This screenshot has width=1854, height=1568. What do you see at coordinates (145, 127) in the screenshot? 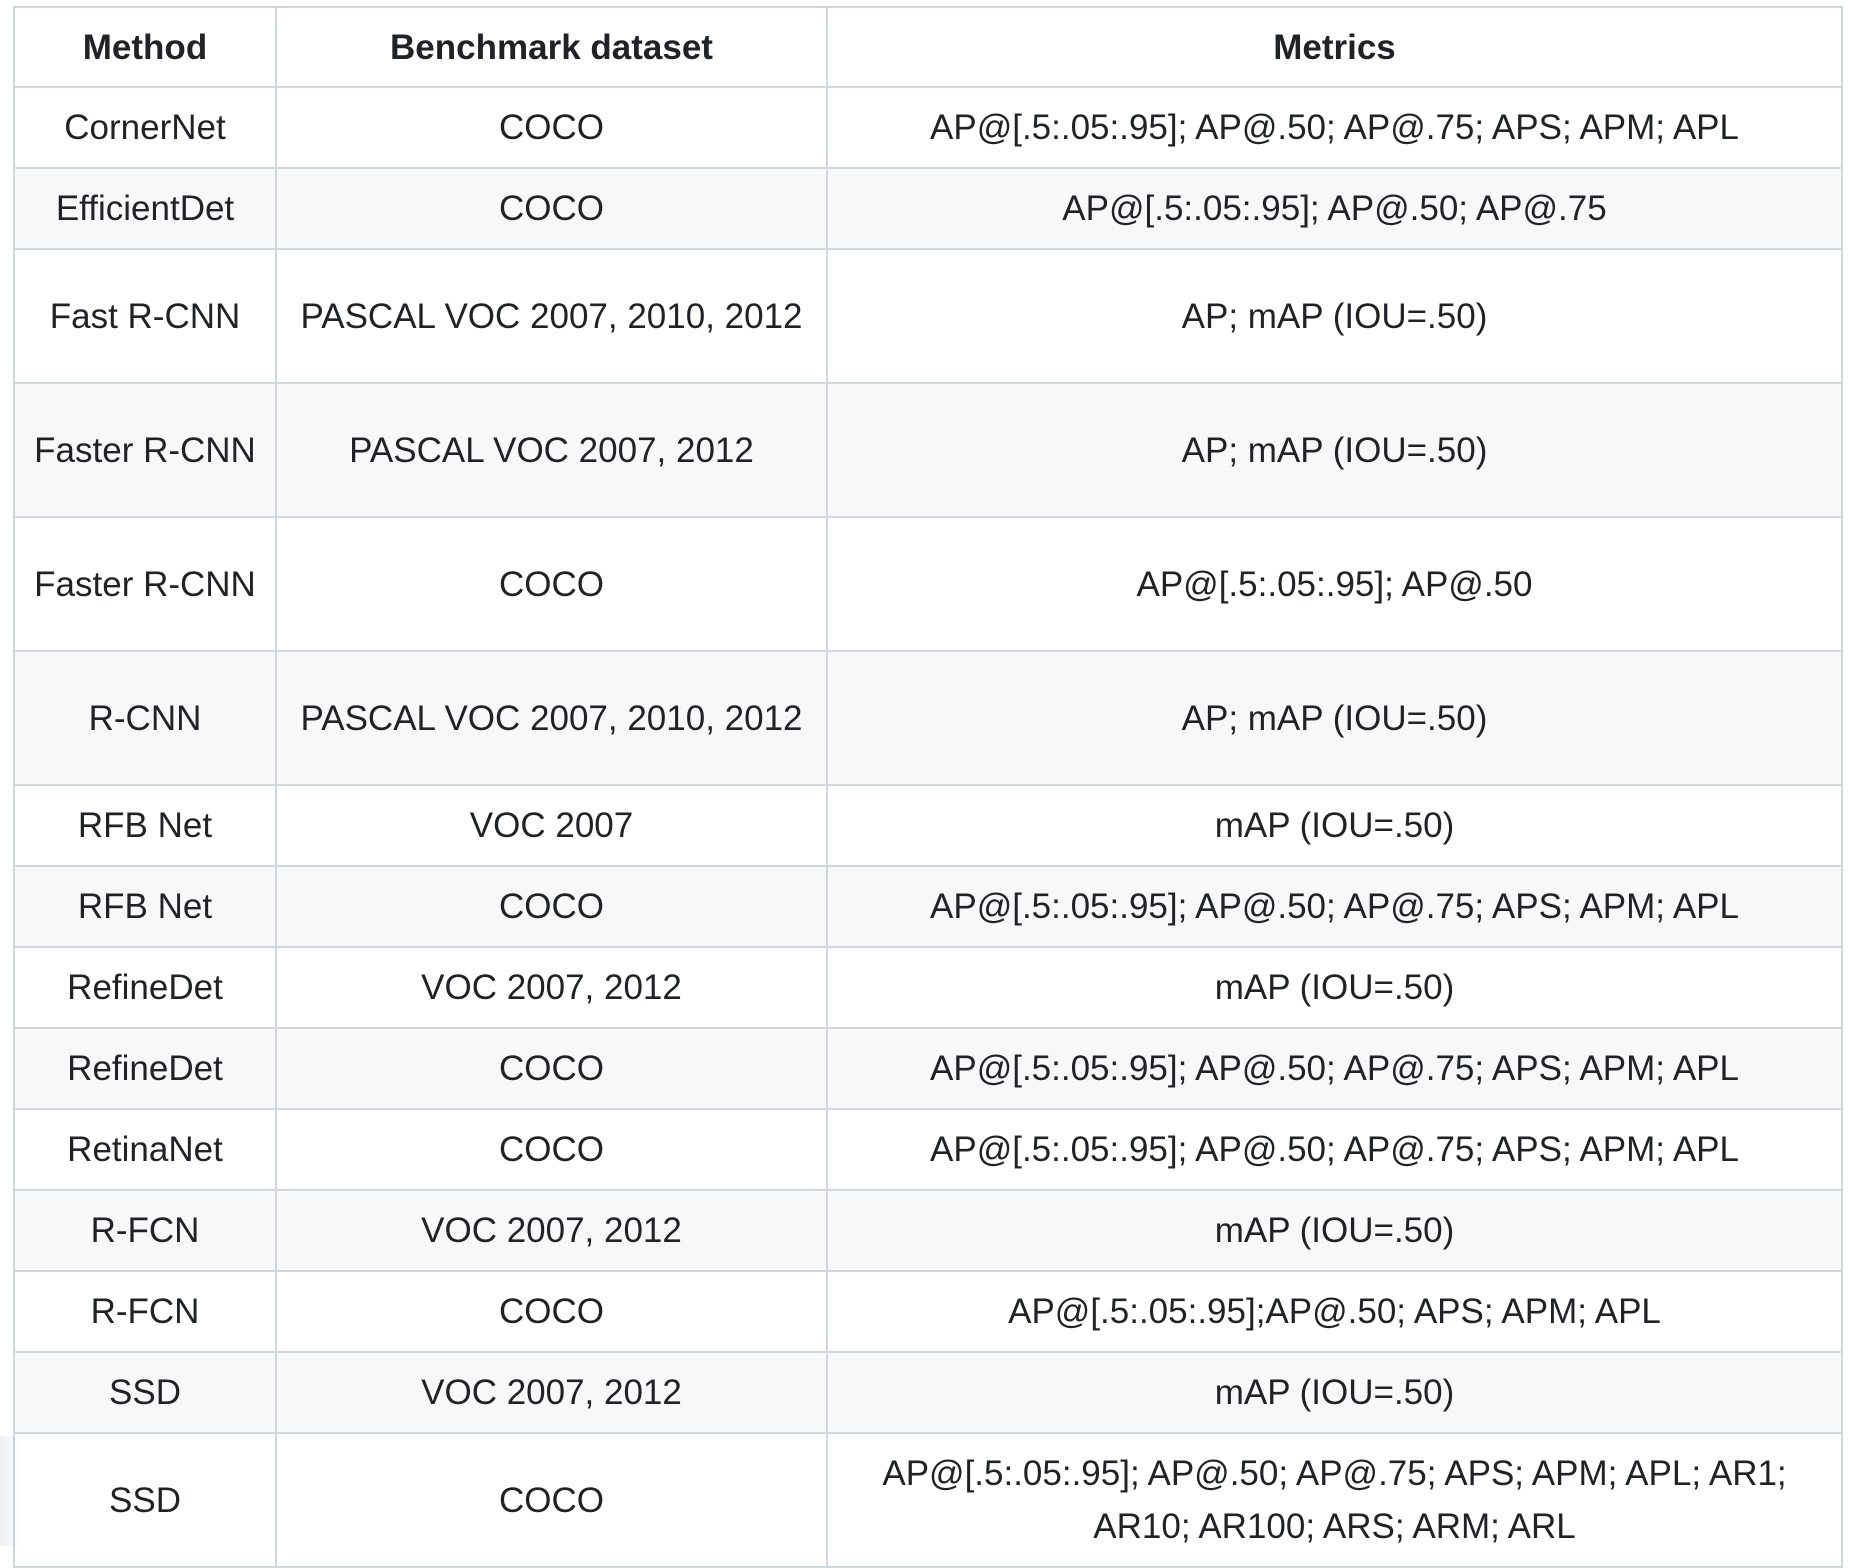
I see `method-cell: CornerNet` at bounding box center [145, 127].